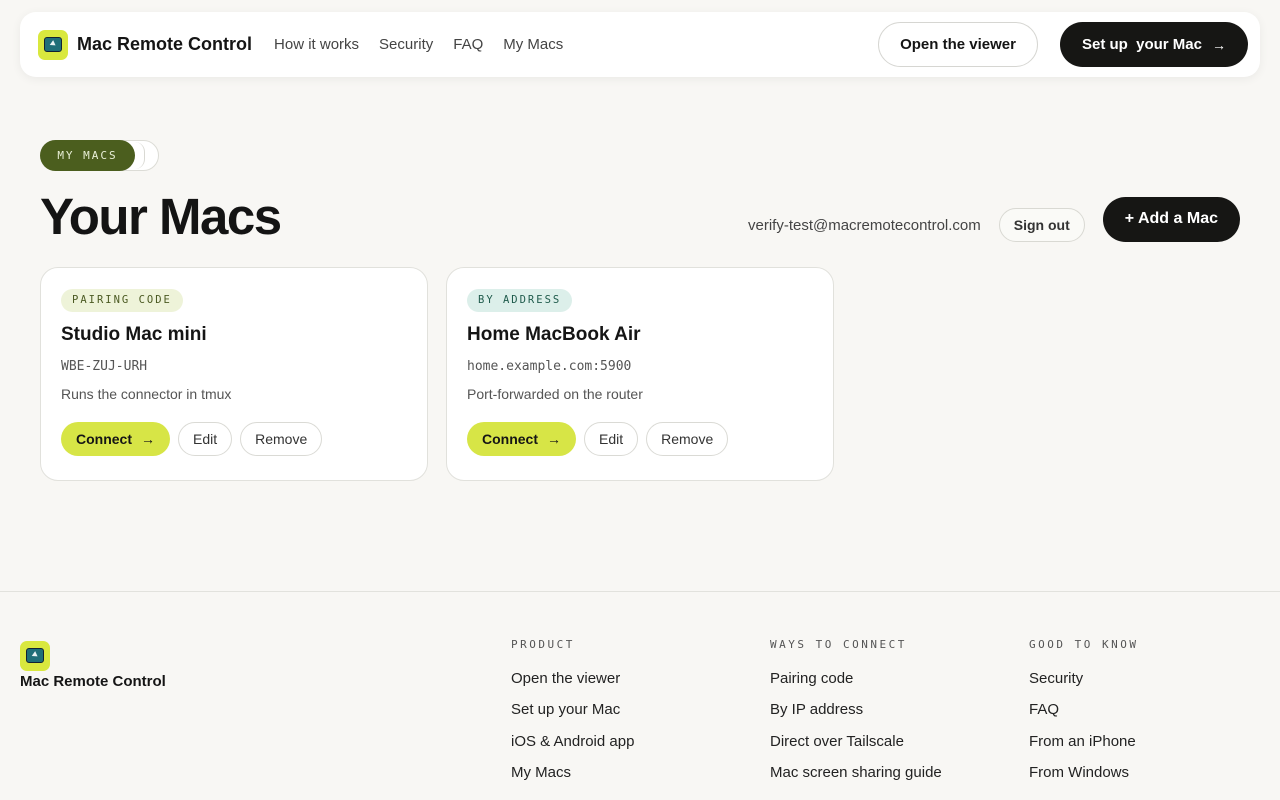  I want to click on footer-link: Open the viewer, so click(572, 685).